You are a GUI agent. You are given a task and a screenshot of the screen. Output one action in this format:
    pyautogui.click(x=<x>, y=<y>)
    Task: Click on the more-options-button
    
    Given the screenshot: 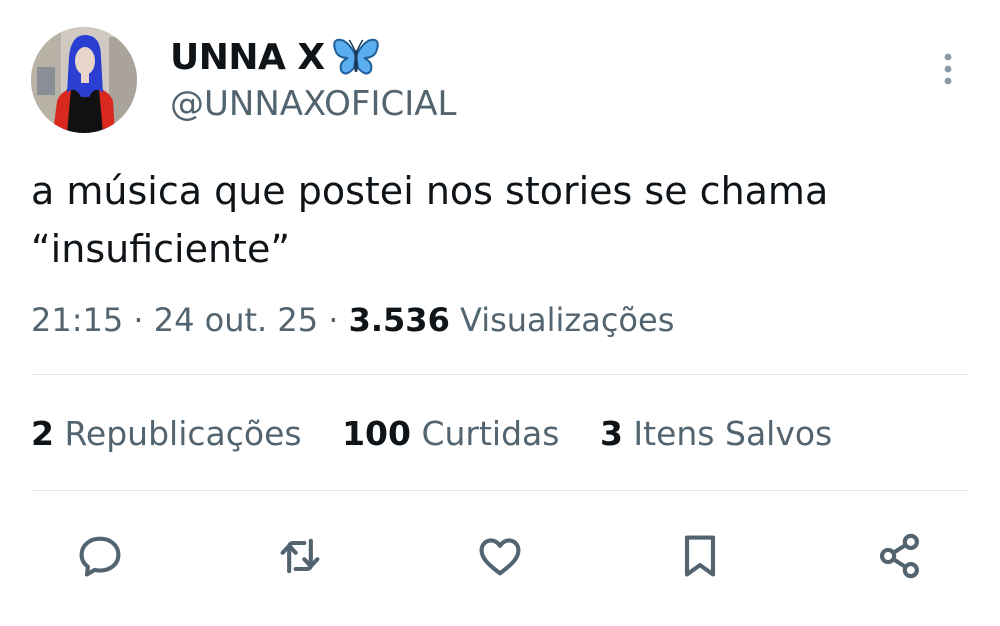 What is the action you would take?
    pyautogui.click(x=948, y=70)
    